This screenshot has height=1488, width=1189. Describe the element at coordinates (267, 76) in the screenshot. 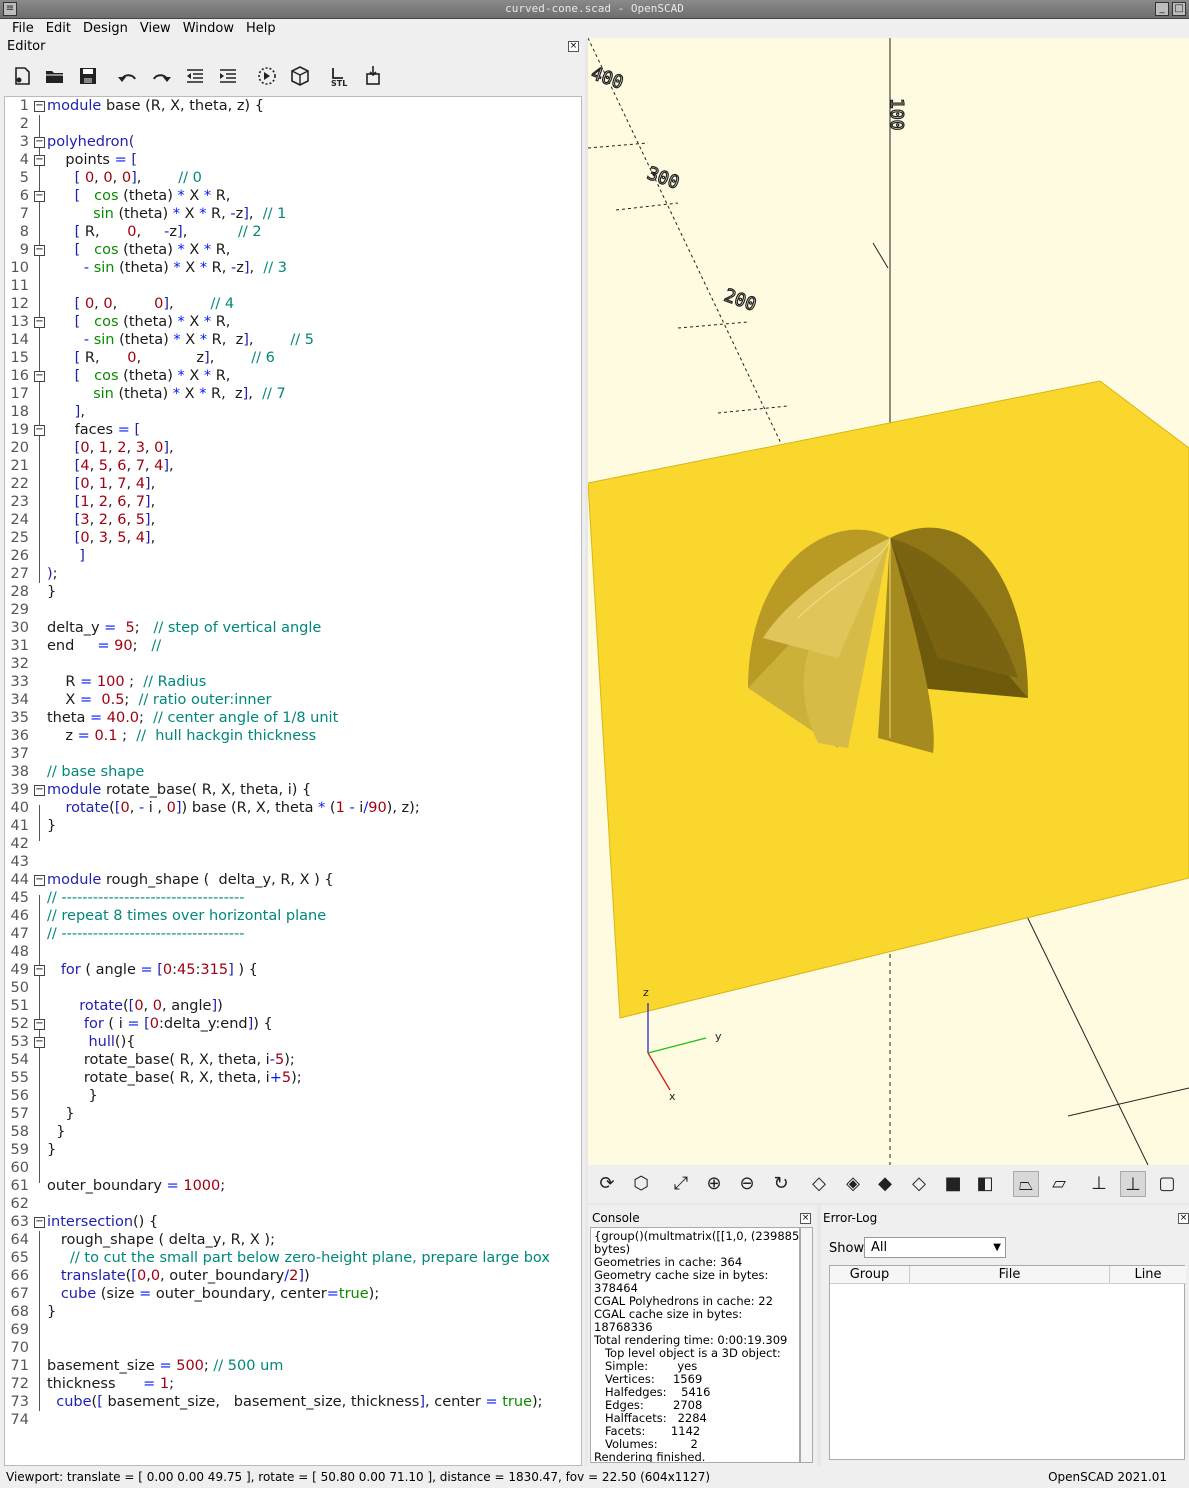

I see `preview-icon` at that location.